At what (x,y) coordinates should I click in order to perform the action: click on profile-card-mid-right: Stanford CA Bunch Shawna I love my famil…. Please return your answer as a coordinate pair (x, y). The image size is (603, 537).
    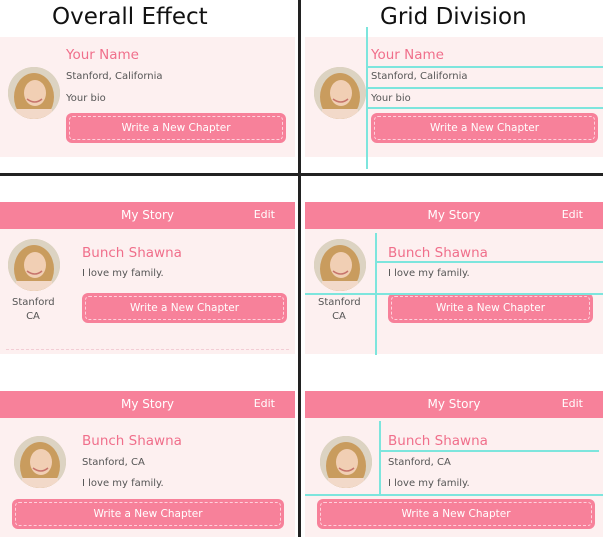
    Looking at the image, I should click on (454, 292).